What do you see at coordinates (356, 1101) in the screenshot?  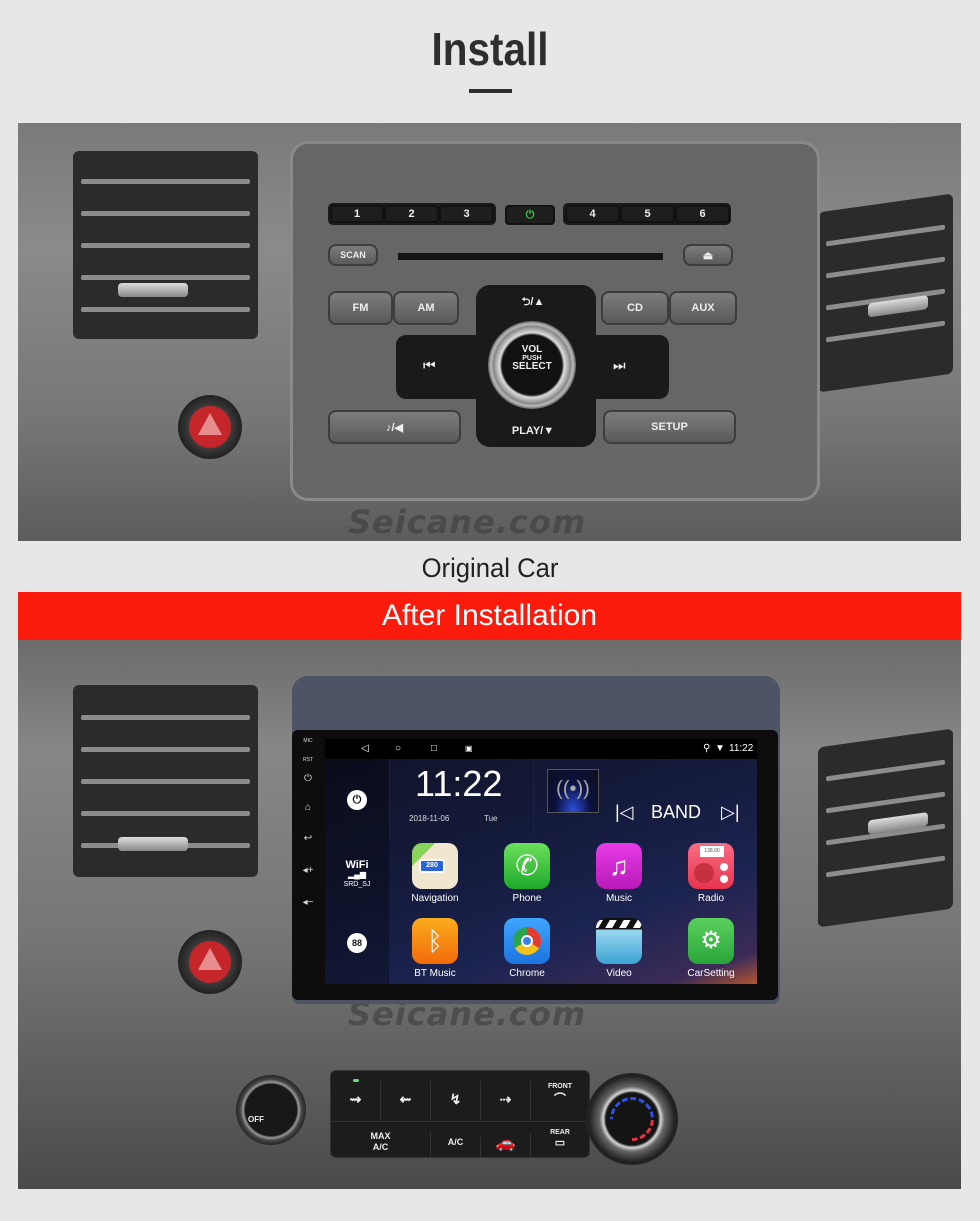 I see `vent-face-button: ⇝` at bounding box center [356, 1101].